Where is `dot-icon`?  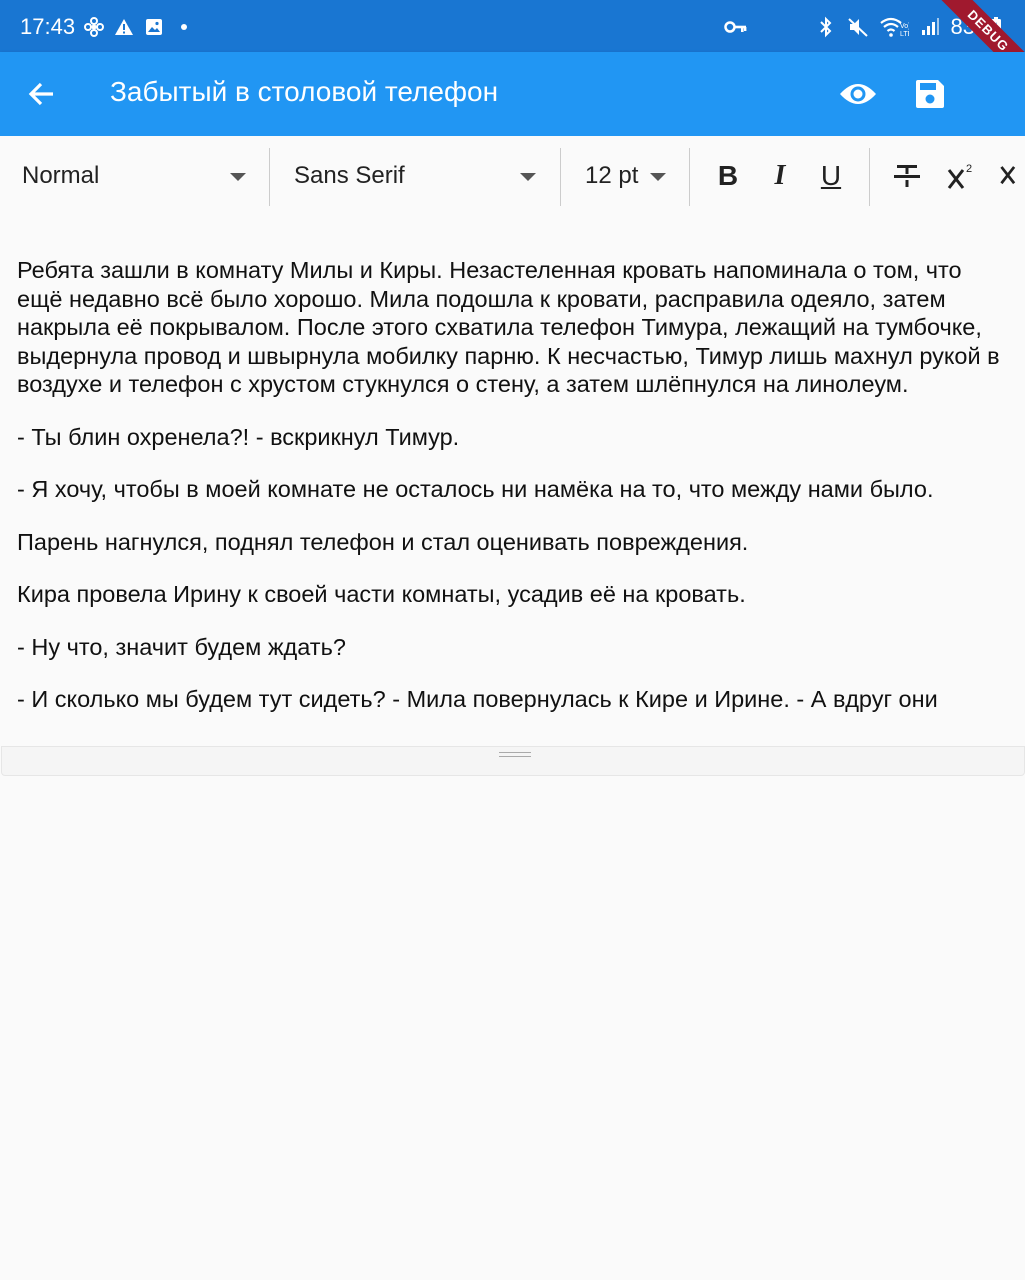
dot-icon is located at coordinates (184, 27).